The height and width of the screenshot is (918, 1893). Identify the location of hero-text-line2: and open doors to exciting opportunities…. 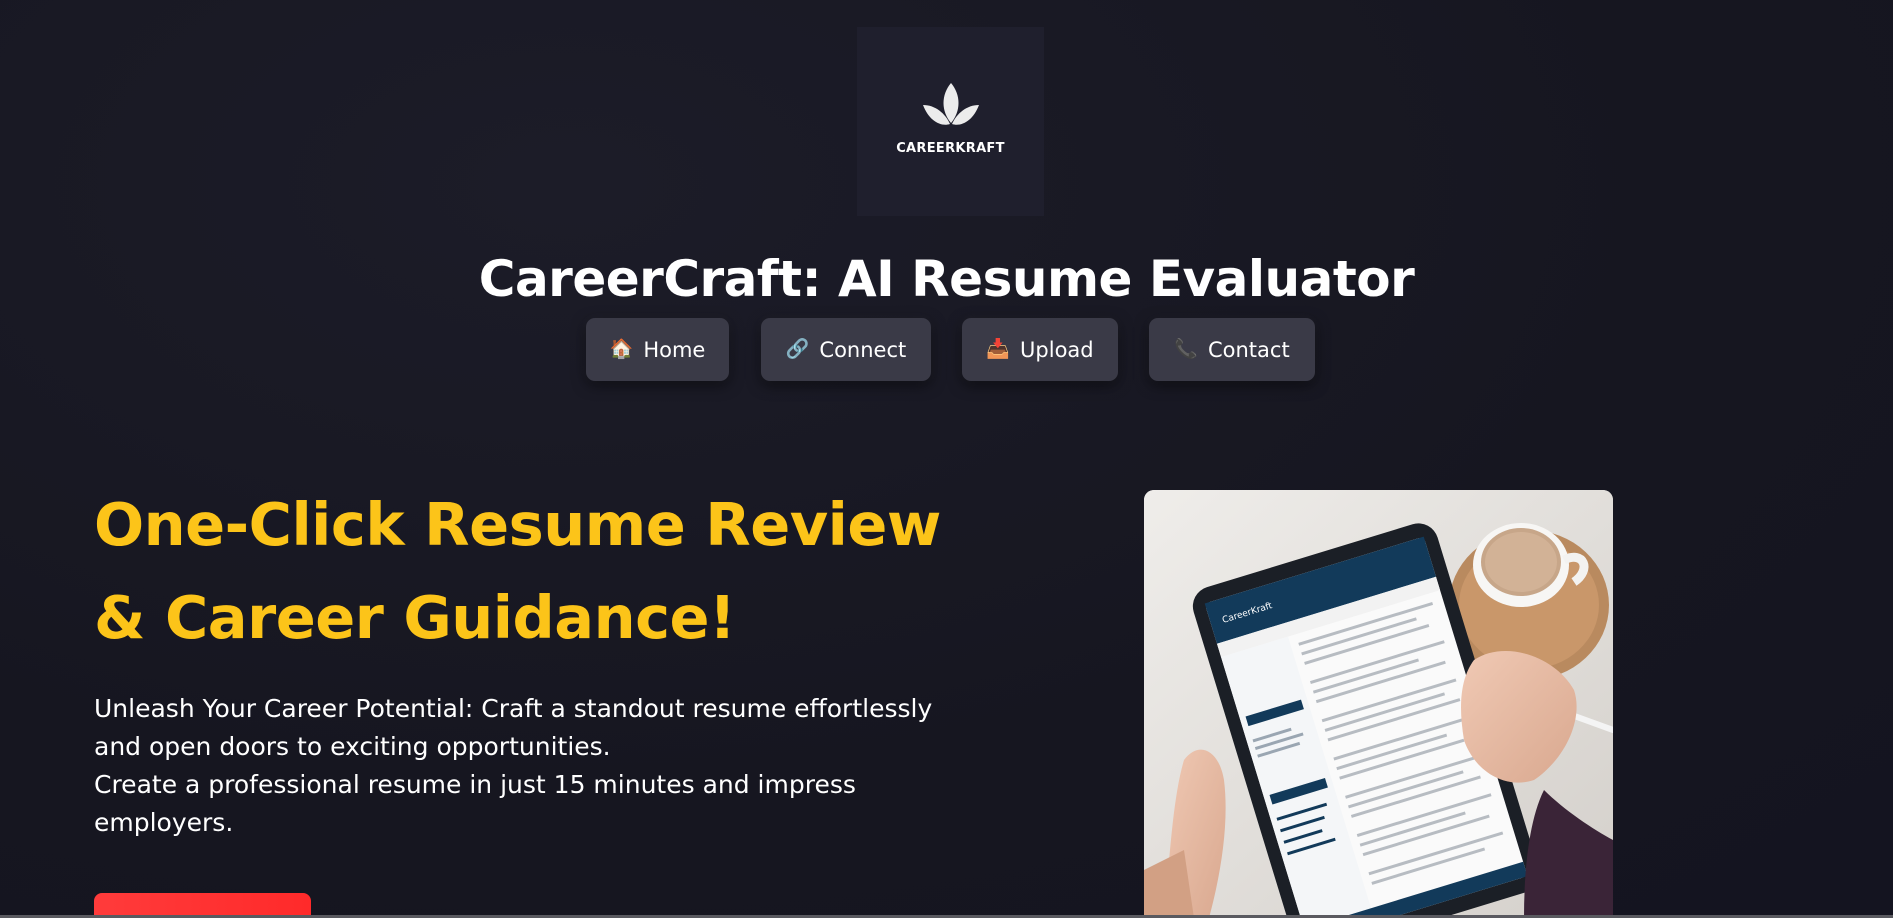
(352, 746).